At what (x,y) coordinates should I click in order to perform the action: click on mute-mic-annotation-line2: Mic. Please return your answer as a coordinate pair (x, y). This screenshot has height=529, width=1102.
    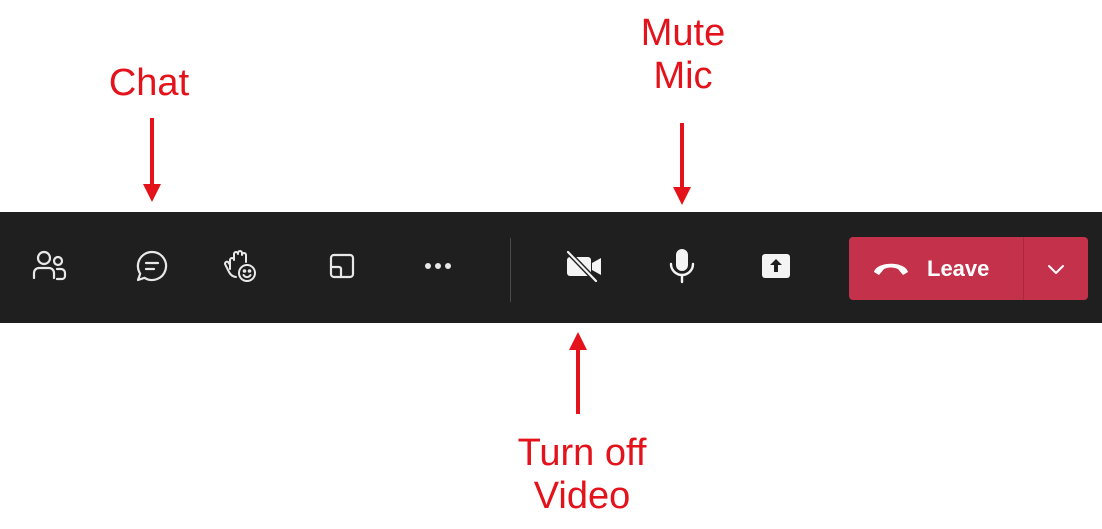
    Looking at the image, I should click on (683, 76).